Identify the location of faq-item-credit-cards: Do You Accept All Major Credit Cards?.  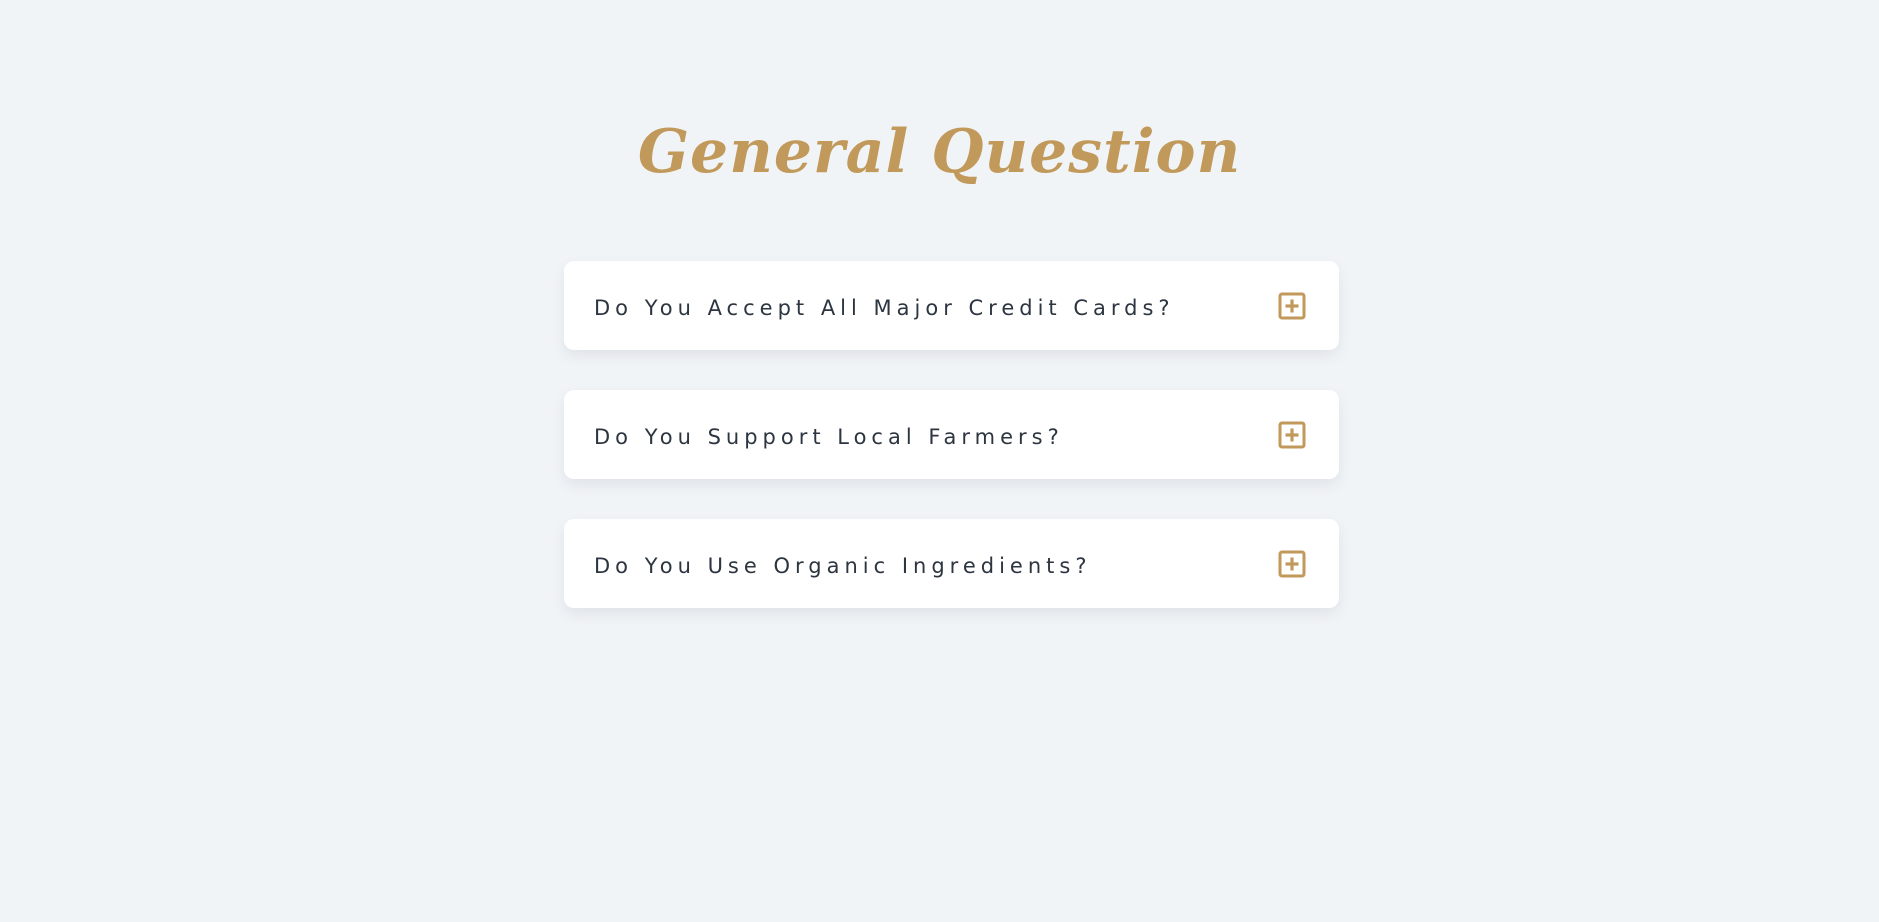
(951, 305).